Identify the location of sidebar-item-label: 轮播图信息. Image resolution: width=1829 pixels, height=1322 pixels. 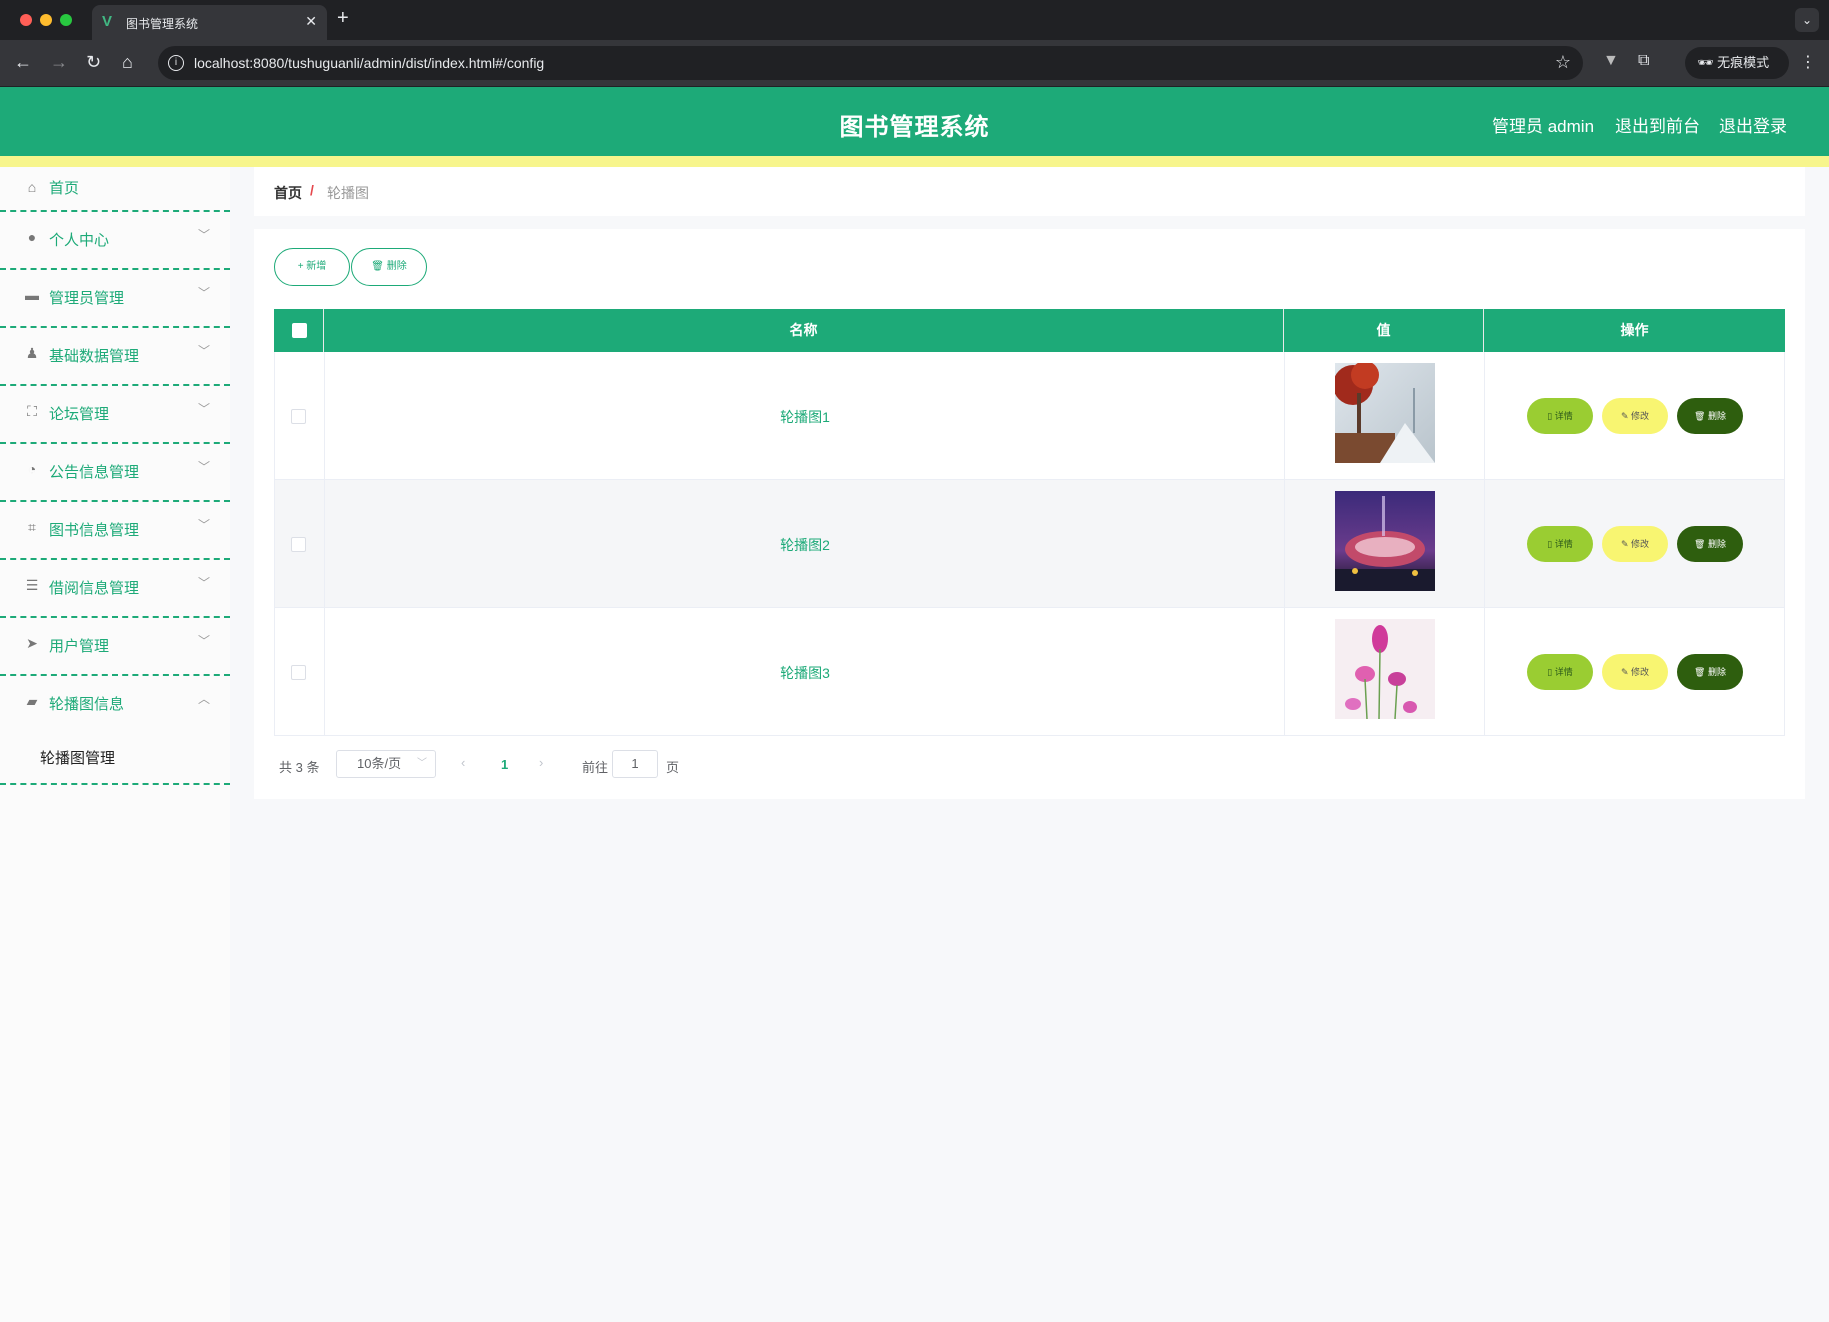
(87, 704).